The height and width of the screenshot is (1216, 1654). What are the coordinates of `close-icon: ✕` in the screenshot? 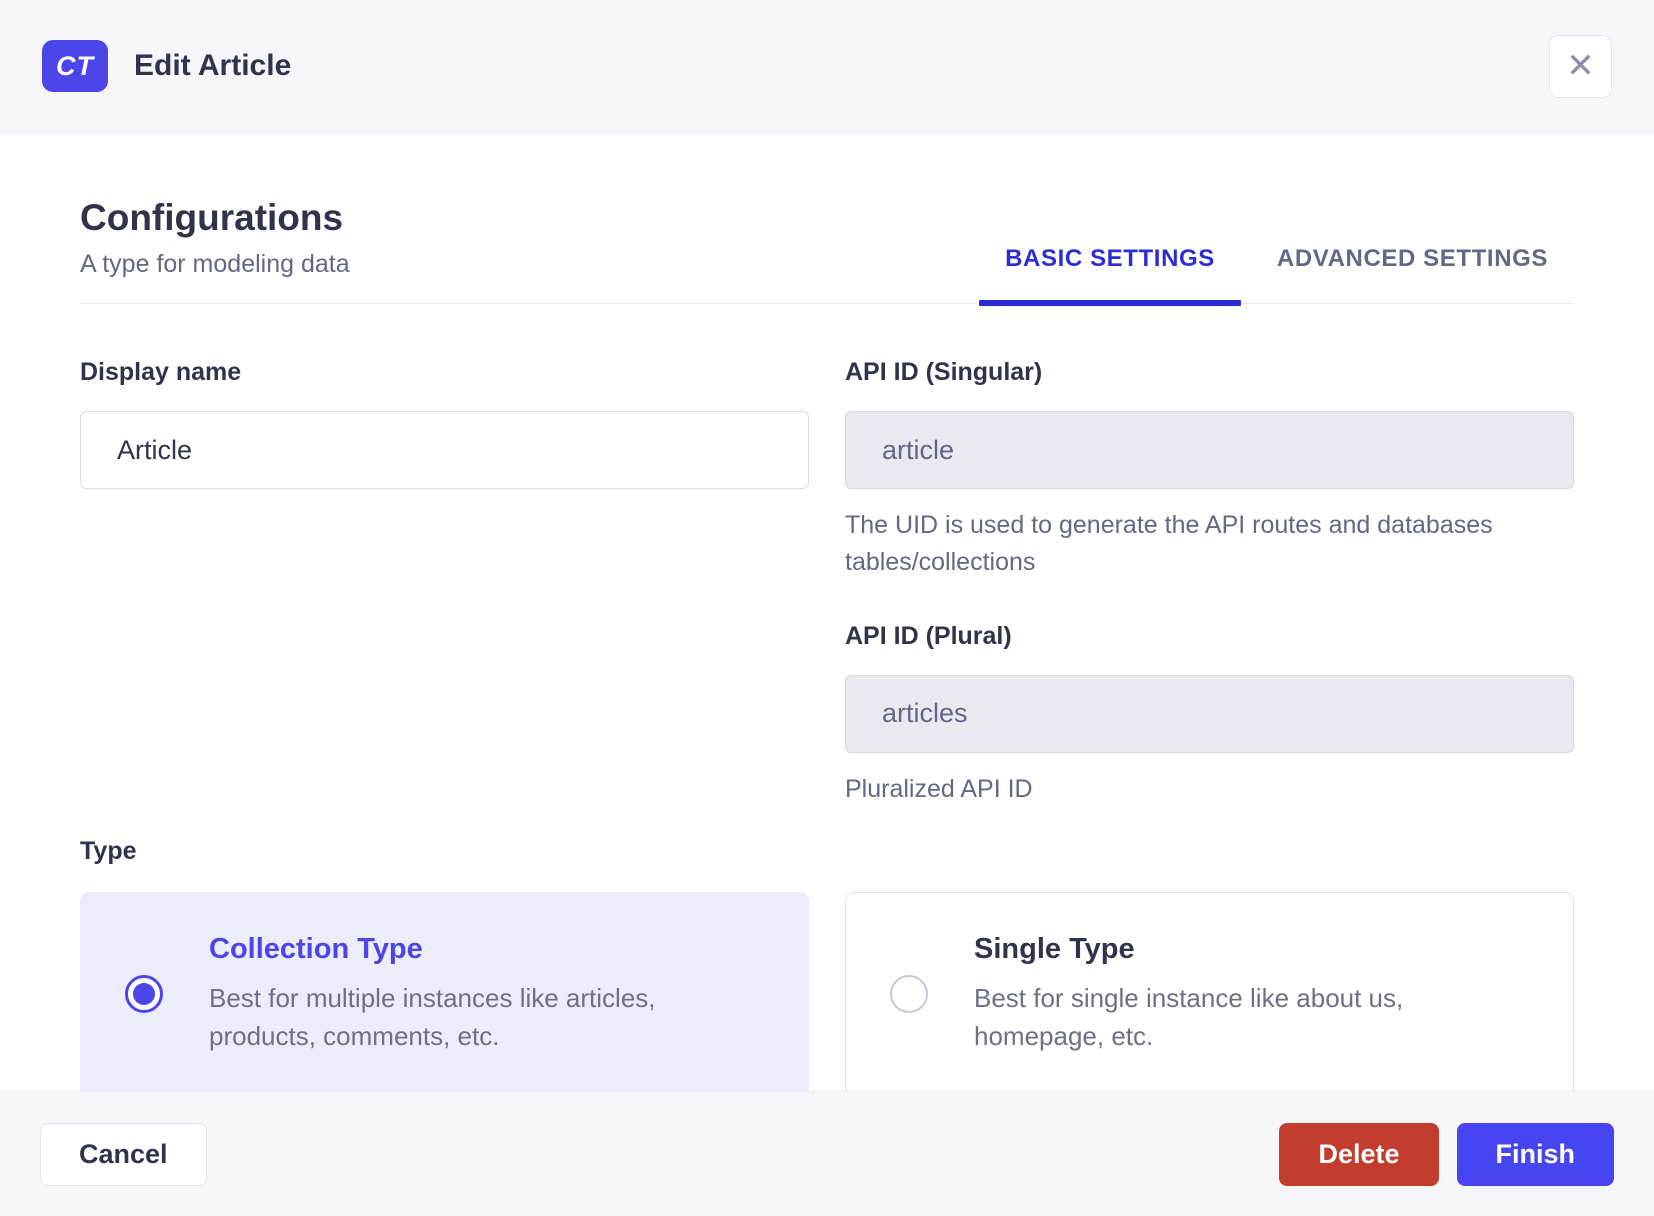 It's located at (1580, 66).